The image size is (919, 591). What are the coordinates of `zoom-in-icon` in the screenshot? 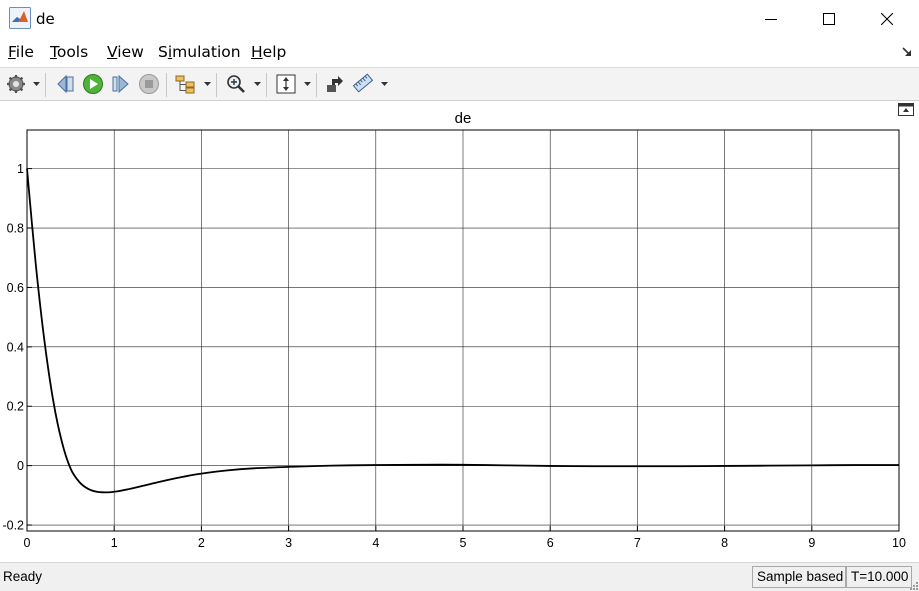 It's located at (236, 84).